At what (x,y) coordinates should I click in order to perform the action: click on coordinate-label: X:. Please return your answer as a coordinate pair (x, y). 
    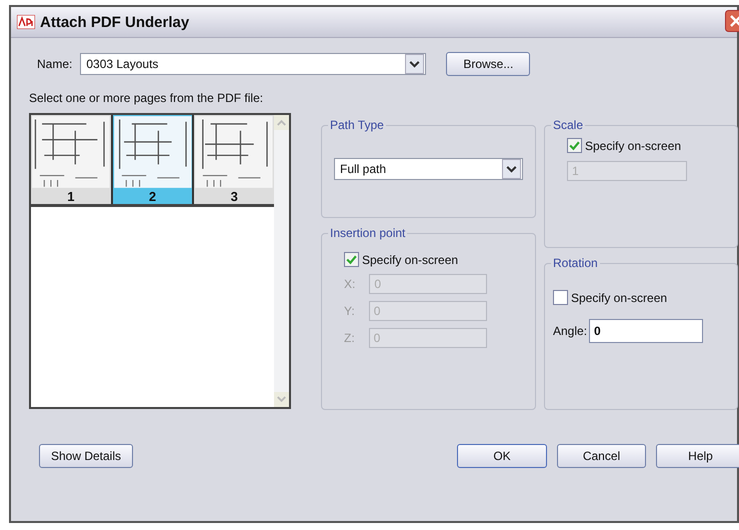
    Looking at the image, I should click on (350, 284).